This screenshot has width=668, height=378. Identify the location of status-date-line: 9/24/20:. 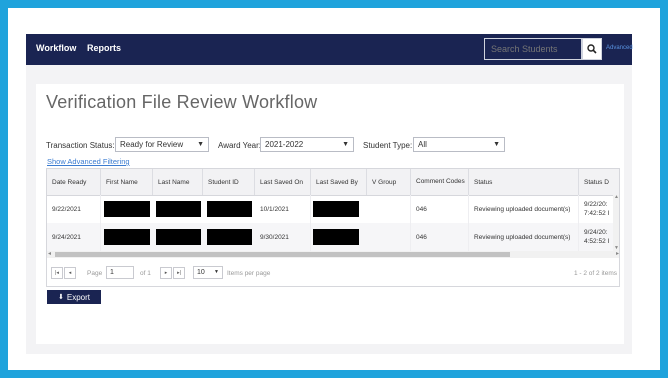
(596, 232).